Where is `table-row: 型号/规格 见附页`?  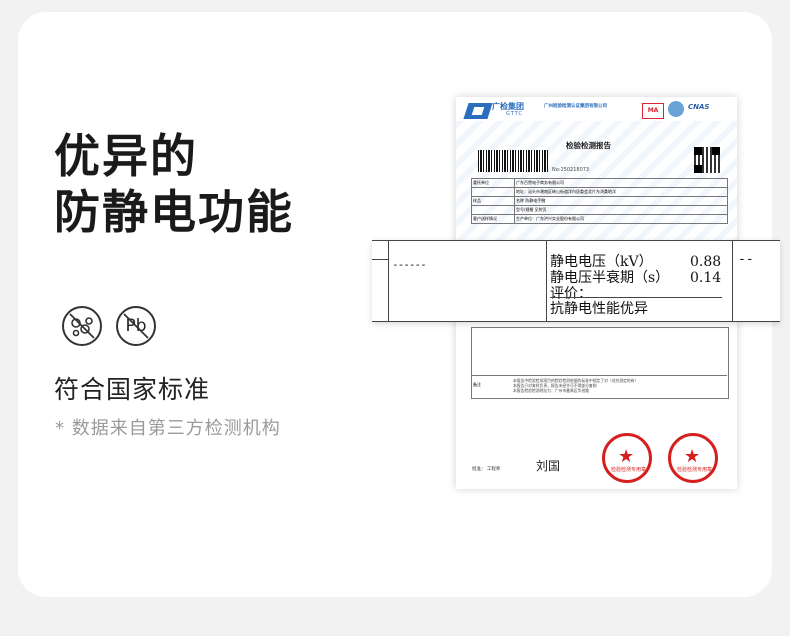
table-row: 型号/规格 见附页 is located at coordinates (600, 210).